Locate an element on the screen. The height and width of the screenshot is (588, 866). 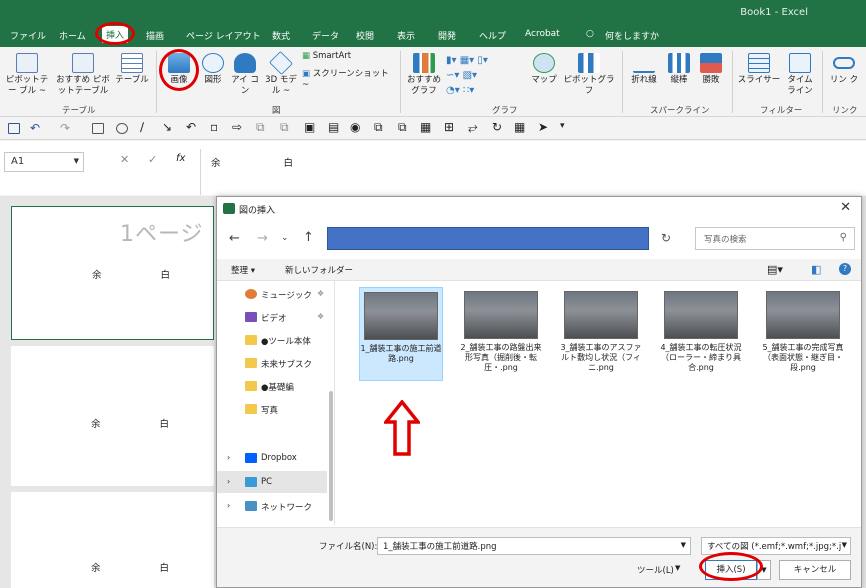
line-shape-icon: ∕ is located at coordinates (142, 127).